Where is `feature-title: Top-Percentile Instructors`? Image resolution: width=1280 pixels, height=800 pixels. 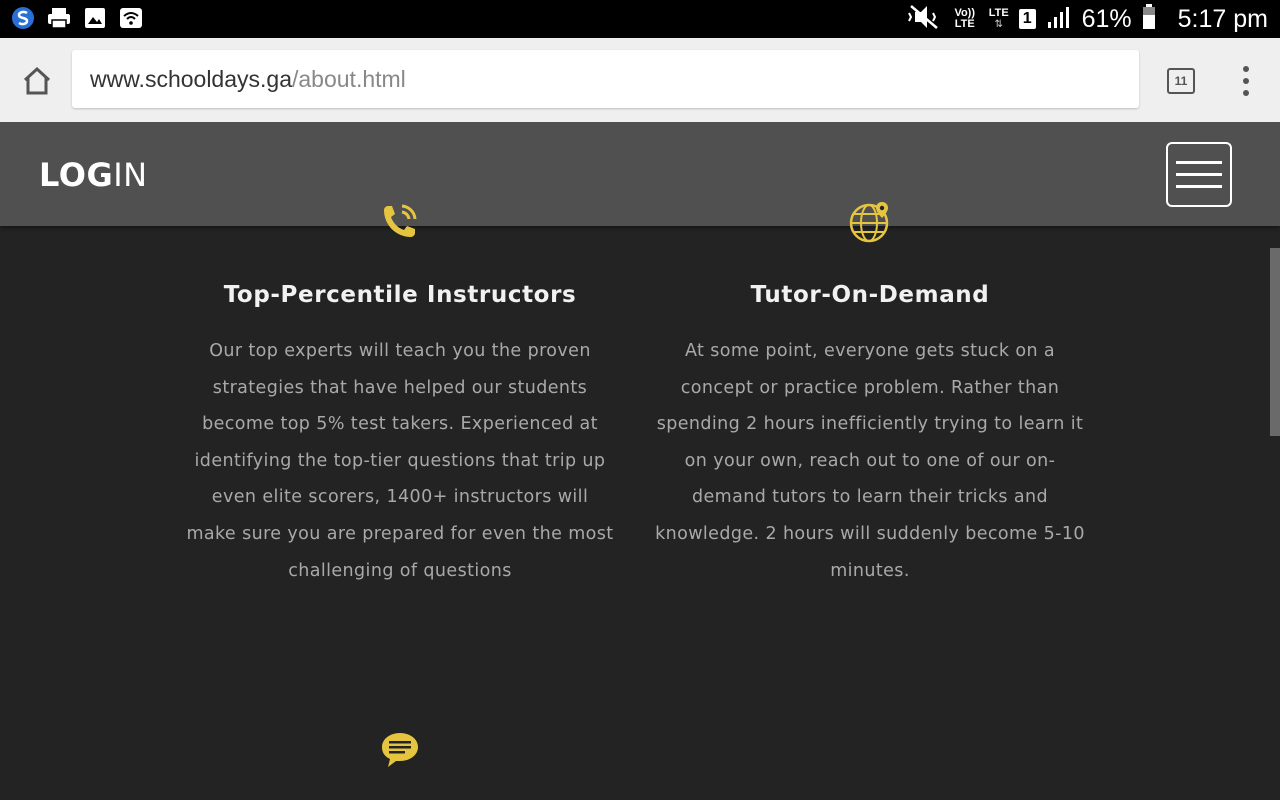 feature-title: Top-Percentile Instructors is located at coordinates (400, 295).